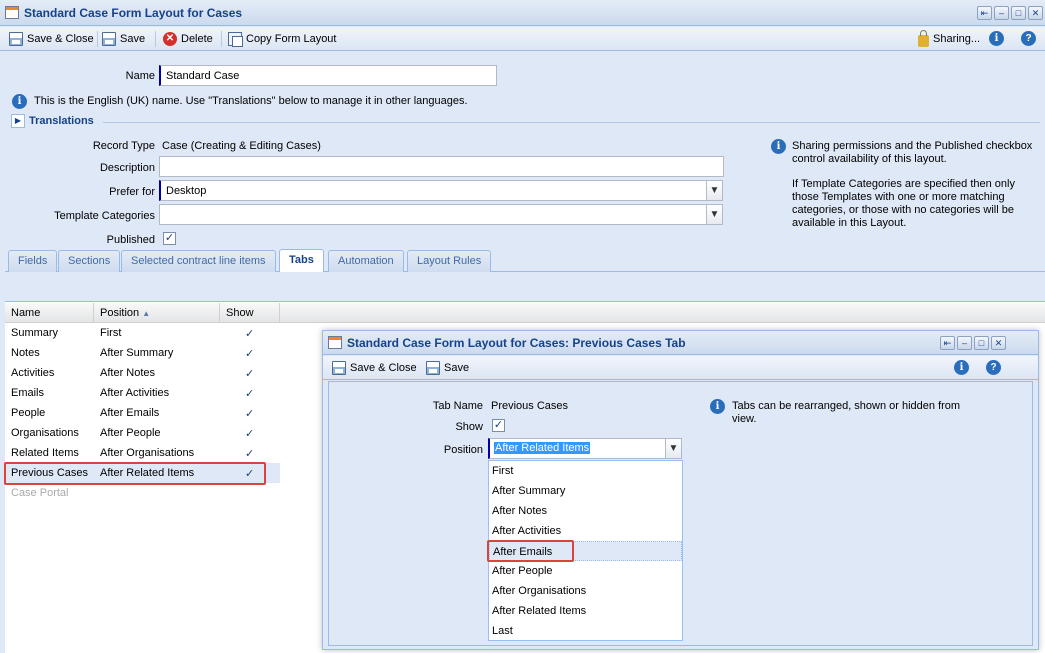  What do you see at coordinates (28, 413) in the screenshot?
I see `row-name: People` at bounding box center [28, 413].